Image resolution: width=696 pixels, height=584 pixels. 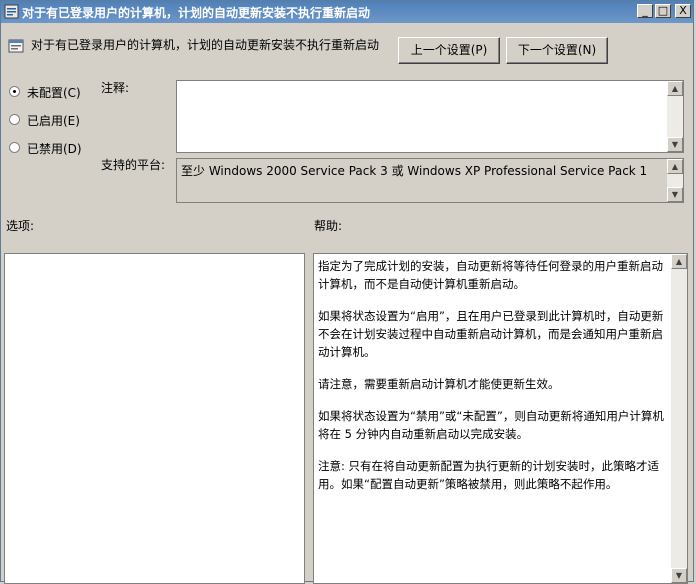 What do you see at coordinates (16, 46) in the screenshot?
I see `policy-setting-icon` at bounding box center [16, 46].